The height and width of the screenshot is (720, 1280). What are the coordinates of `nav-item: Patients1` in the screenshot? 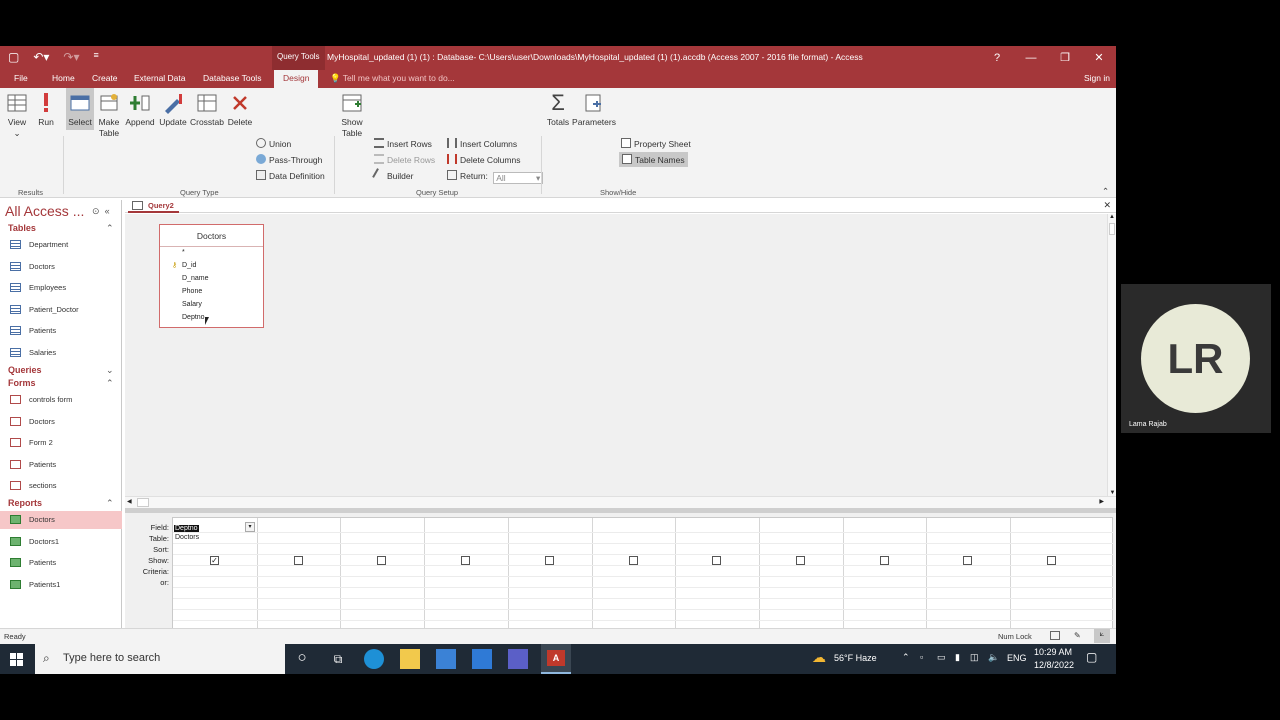 It's located at (61, 585).